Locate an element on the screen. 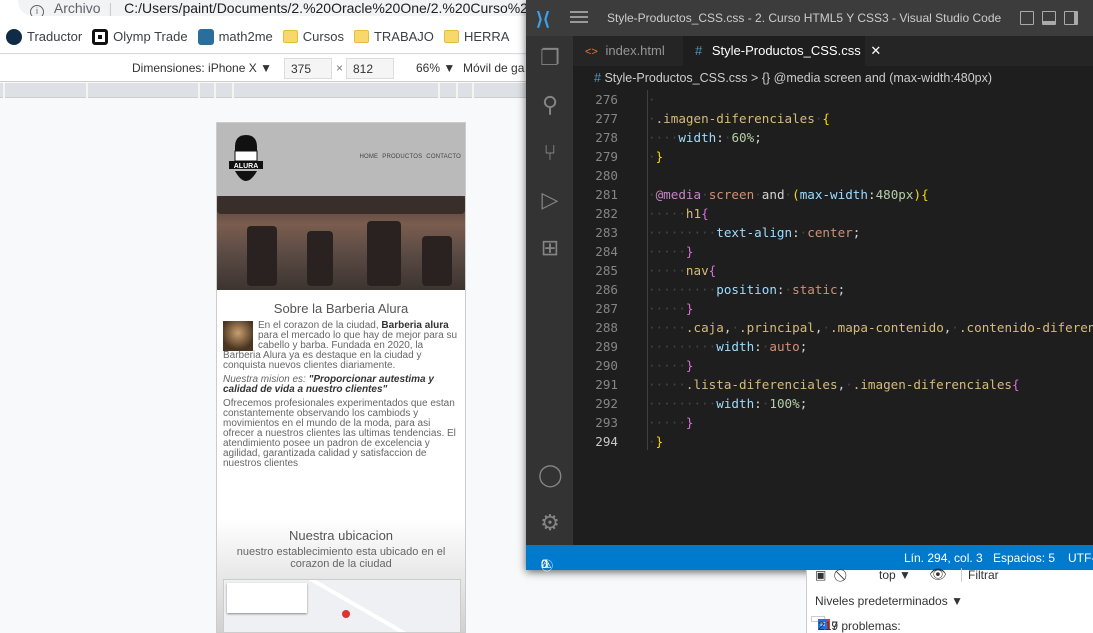 This screenshot has height=633, width=1093. context-select: top ▼ is located at coordinates (895, 575).